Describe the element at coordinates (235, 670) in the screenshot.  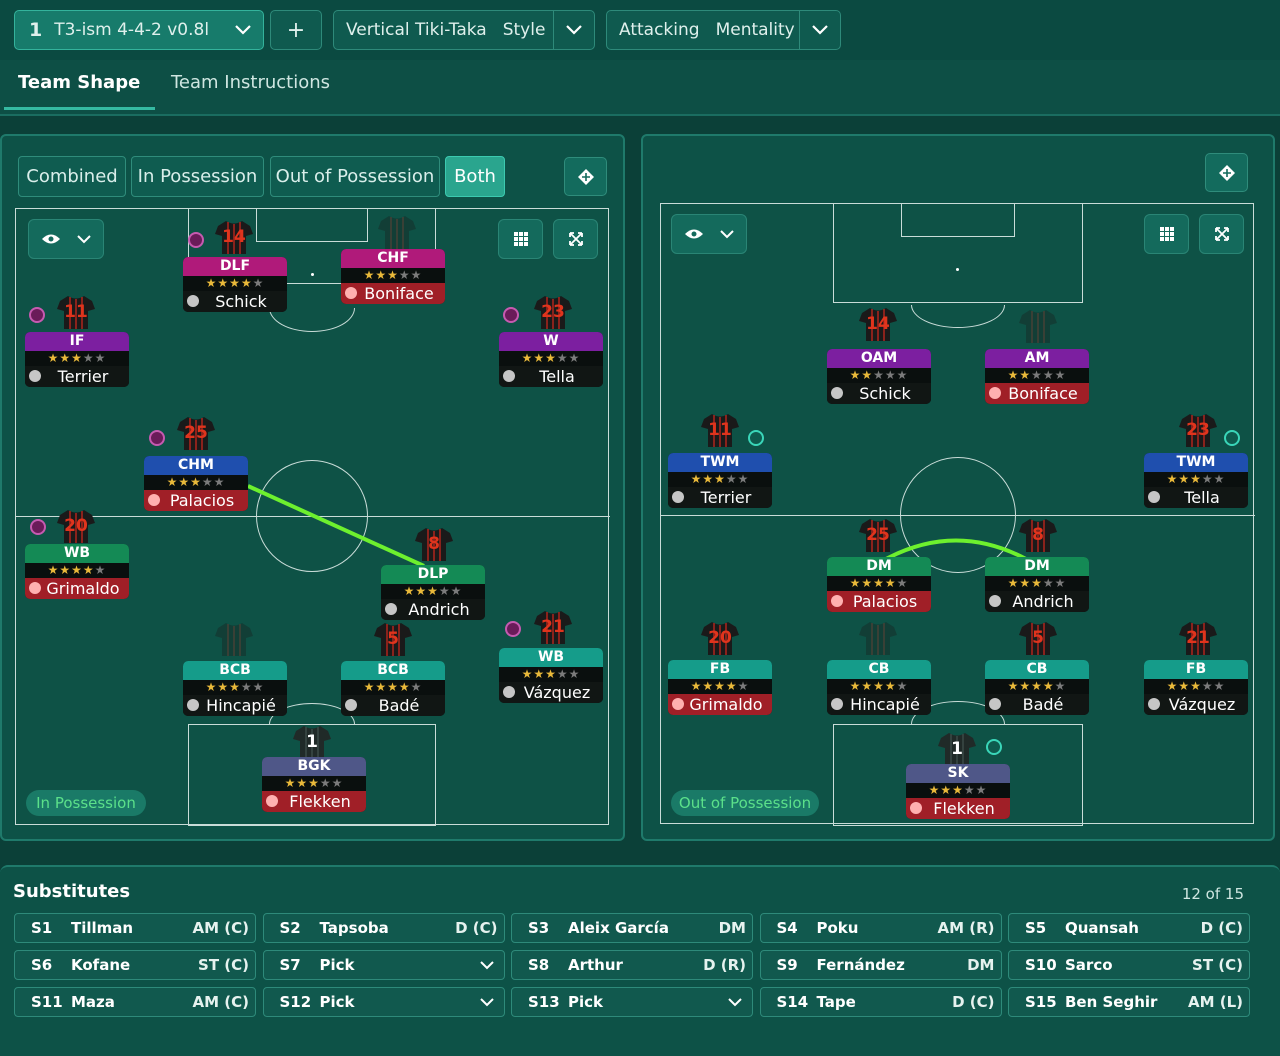
I see `player-role: BCB` at that location.